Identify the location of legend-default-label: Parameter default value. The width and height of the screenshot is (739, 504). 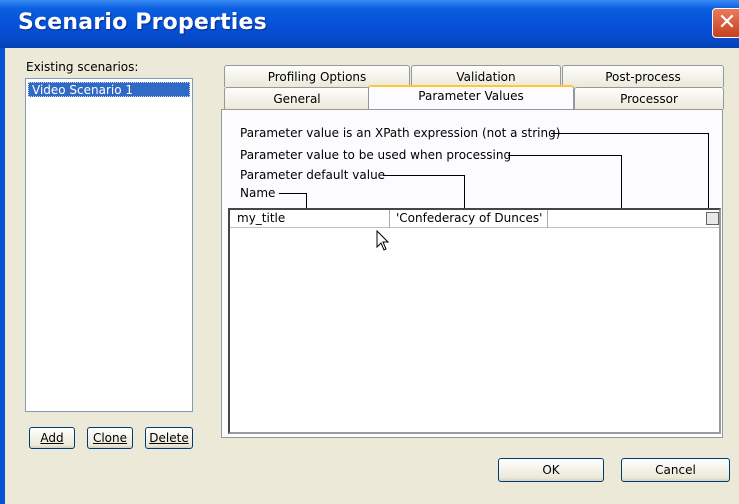
(313, 175).